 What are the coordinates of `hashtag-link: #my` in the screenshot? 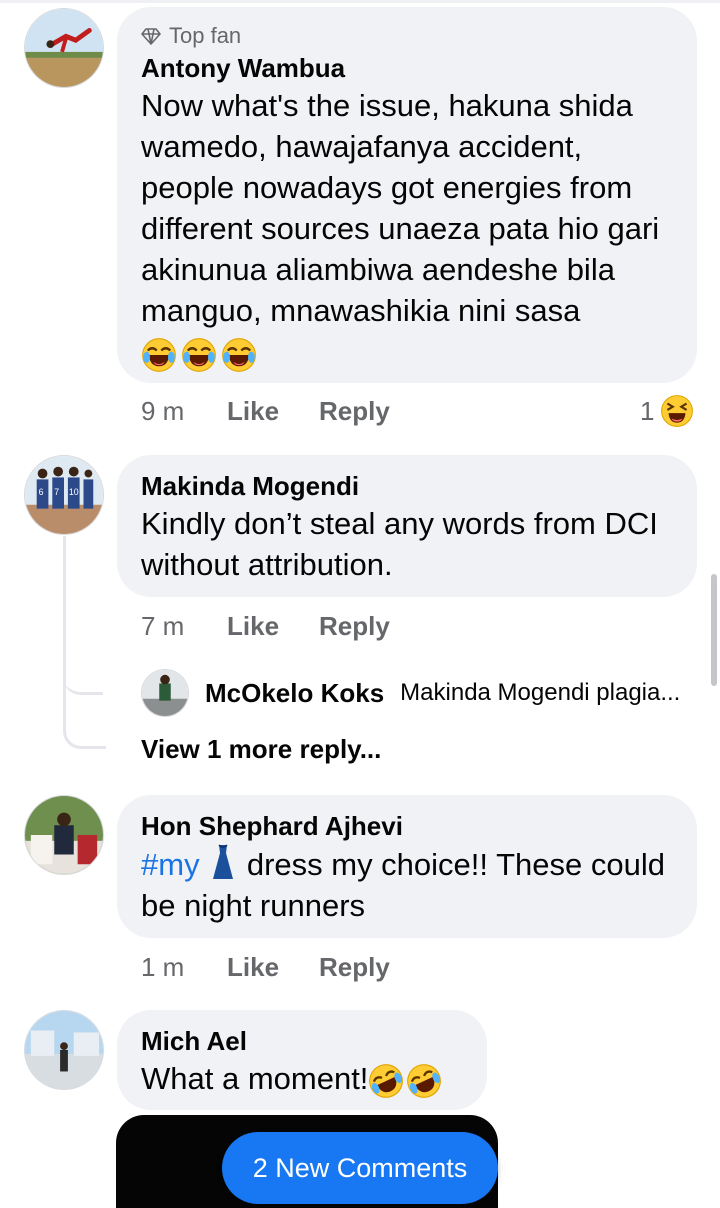 It's located at (170, 864).